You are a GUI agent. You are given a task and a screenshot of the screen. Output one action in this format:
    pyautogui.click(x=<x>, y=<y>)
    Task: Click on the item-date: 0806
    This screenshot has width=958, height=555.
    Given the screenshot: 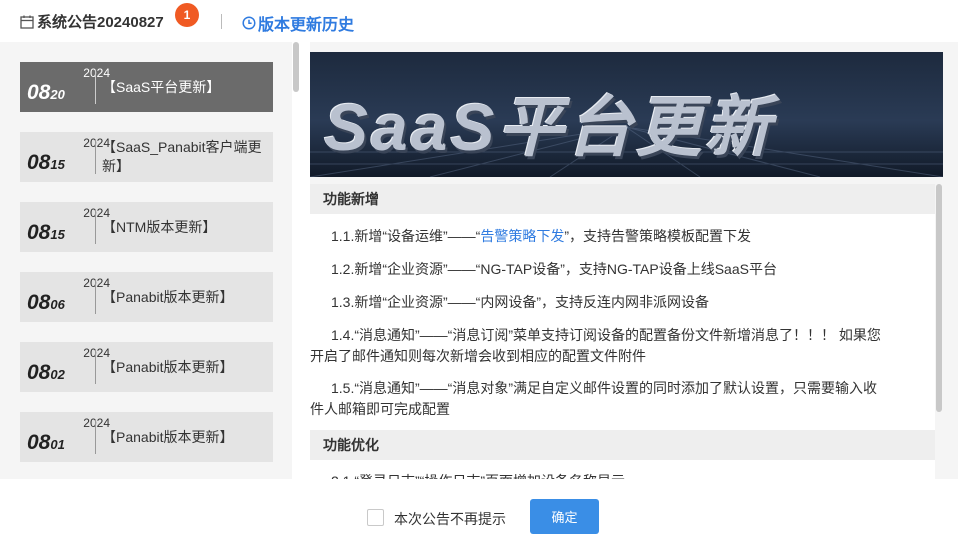 What is the action you would take?
    pyautogui.click(x=46, y=302)
    